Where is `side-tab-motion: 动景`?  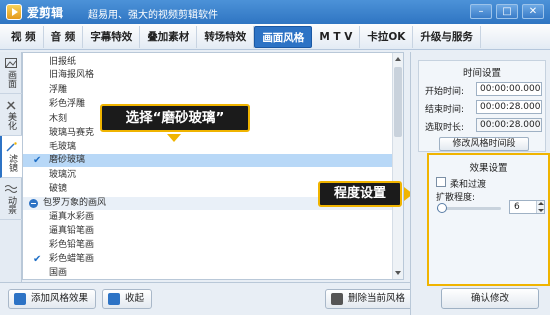
side-tab-motion: 动景 is located at coordinates (11, 199).